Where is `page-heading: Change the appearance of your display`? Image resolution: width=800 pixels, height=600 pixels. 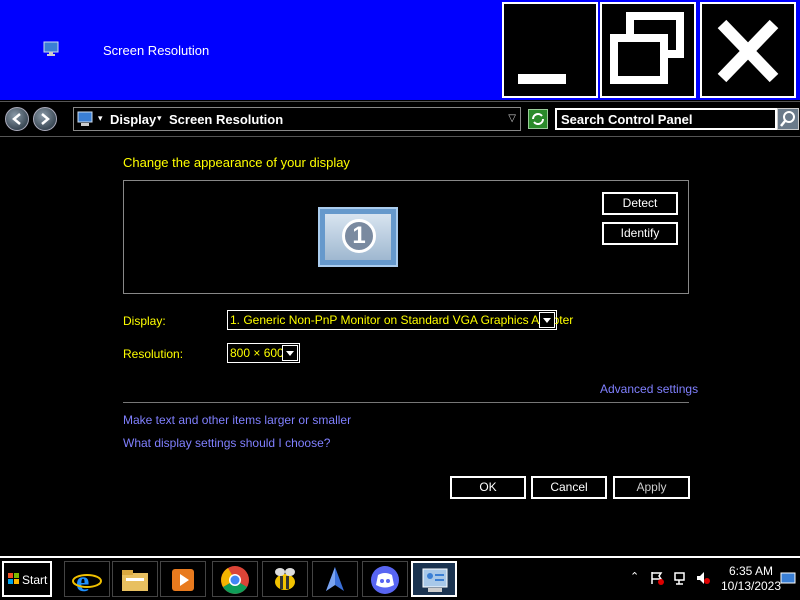 page-heading: Change the appearance of your display is located at coordinates (236, 162).